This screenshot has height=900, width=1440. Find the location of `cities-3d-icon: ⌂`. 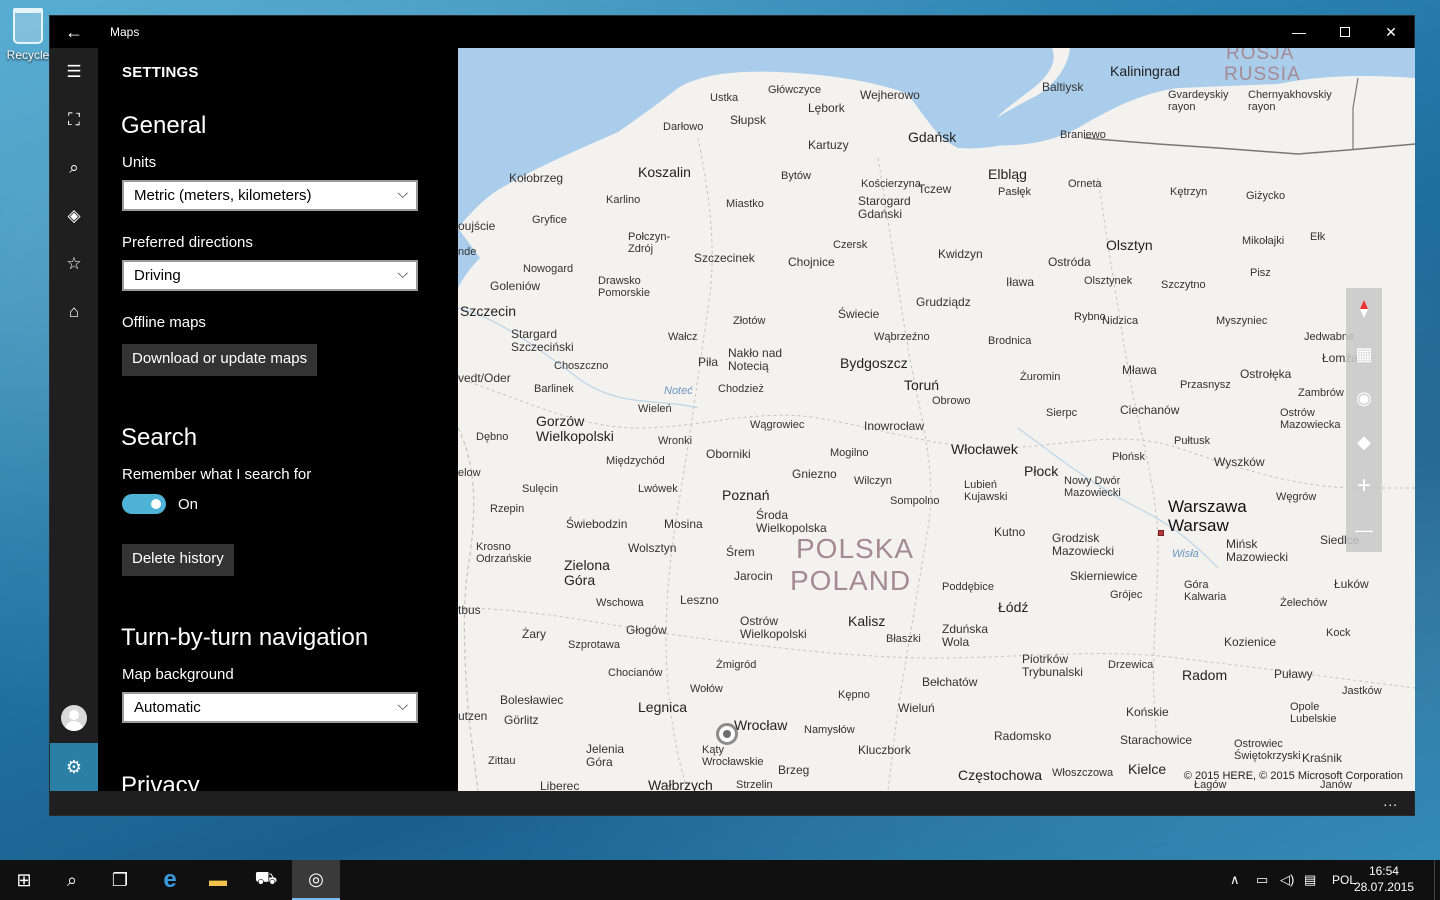

cities-3d-icon: ⌂ is located at coordinates (74, 311).